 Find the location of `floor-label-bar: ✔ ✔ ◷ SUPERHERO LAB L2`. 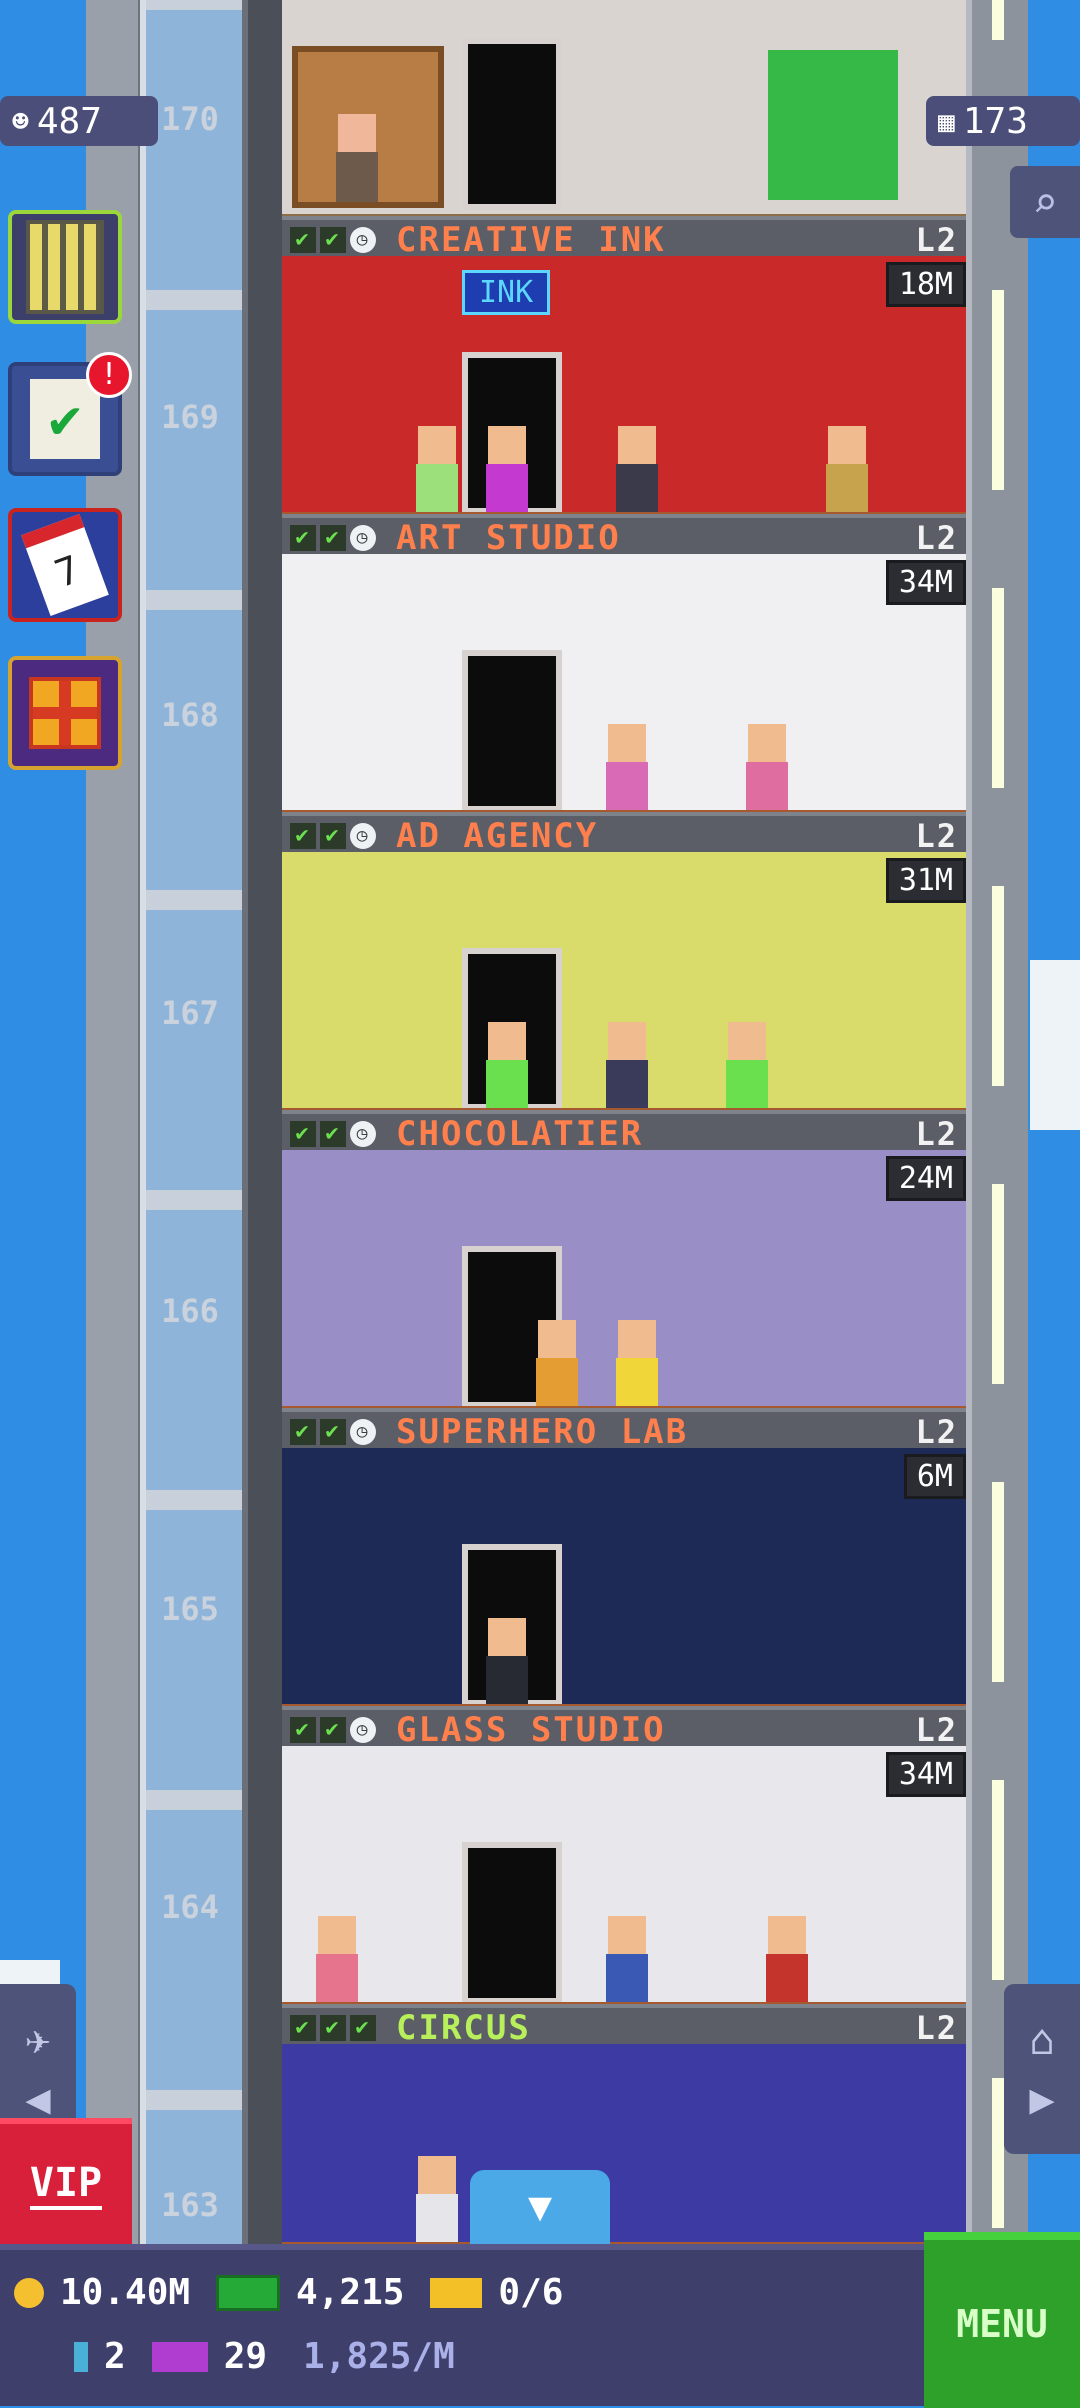

floor-label-bar: ✔ ✔ ◷ SUPERHERO LAB L2 is located at coordinates (624, 1430).